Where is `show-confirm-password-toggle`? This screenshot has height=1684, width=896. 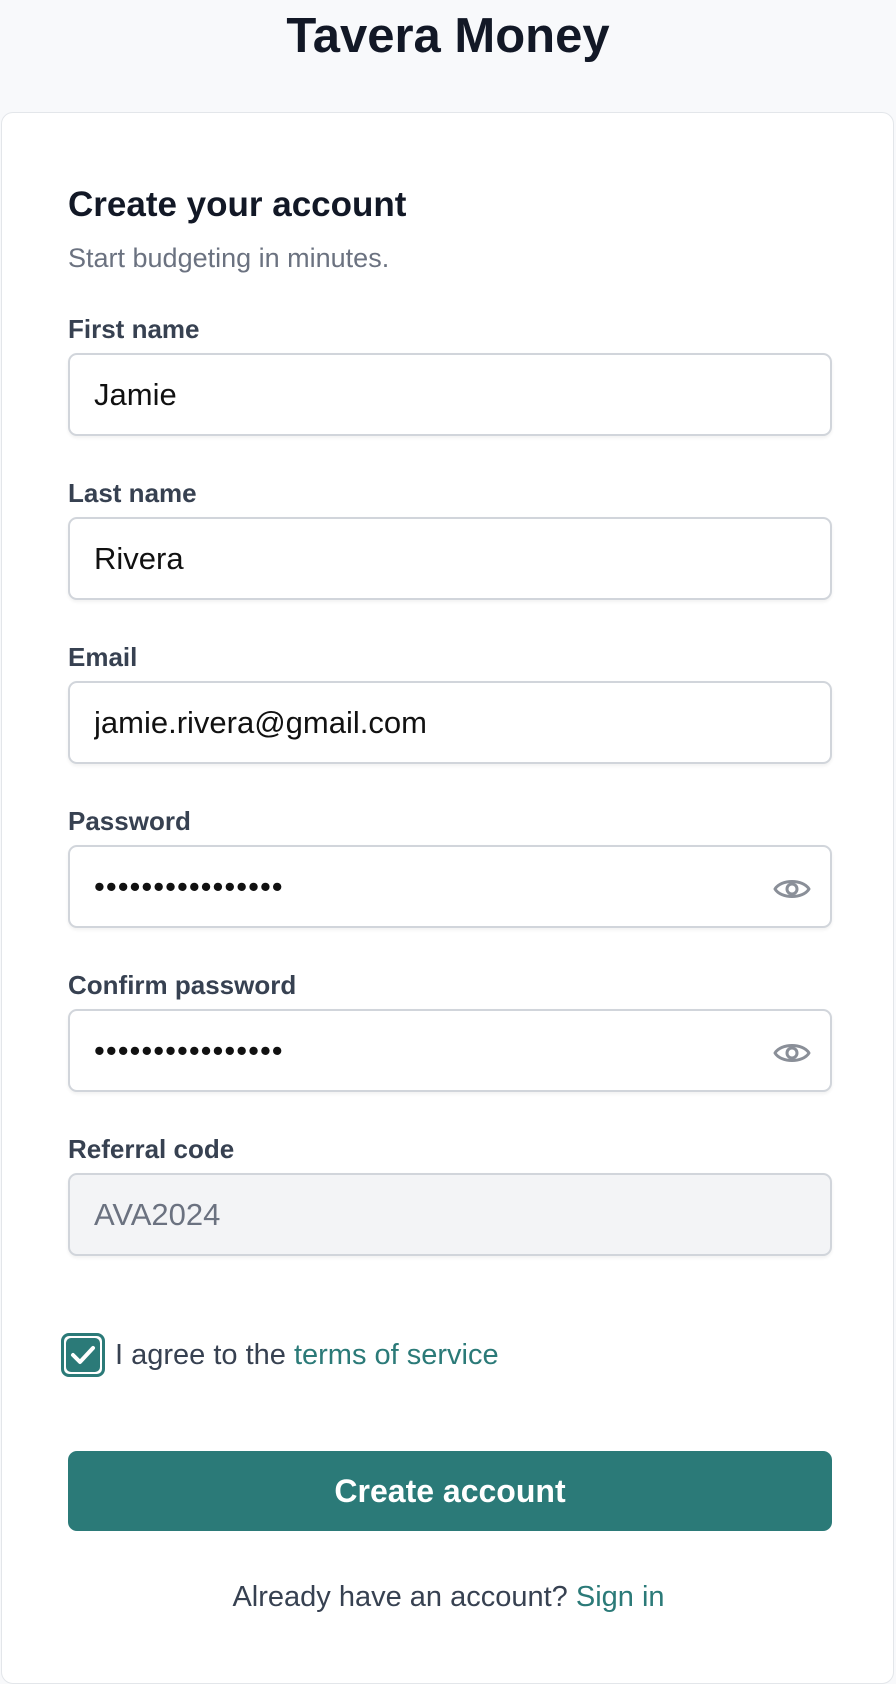 show-confirm-password-toggle is located at coordinates (792, 1053).